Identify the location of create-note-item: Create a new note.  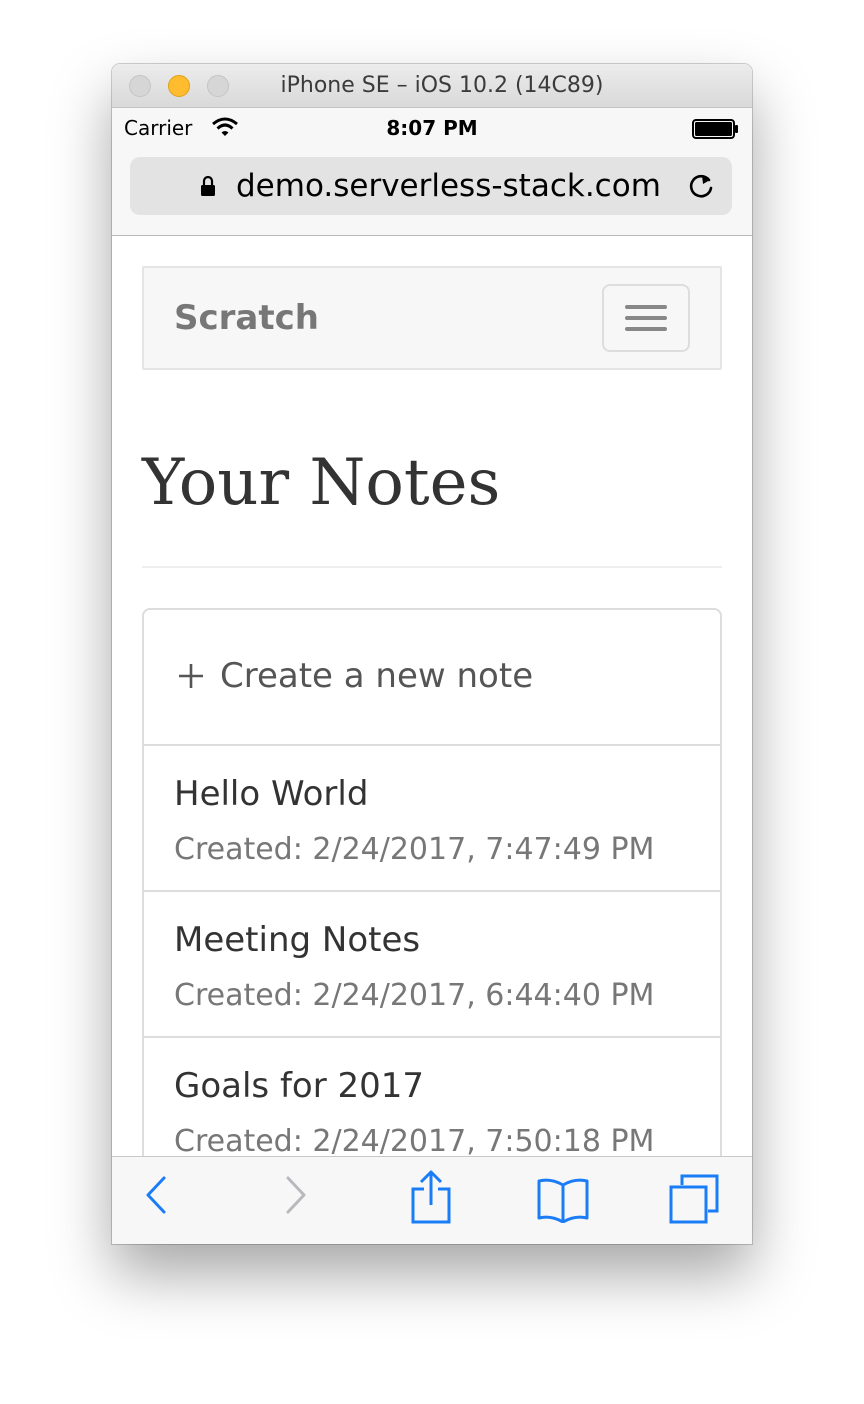
(432, 678).